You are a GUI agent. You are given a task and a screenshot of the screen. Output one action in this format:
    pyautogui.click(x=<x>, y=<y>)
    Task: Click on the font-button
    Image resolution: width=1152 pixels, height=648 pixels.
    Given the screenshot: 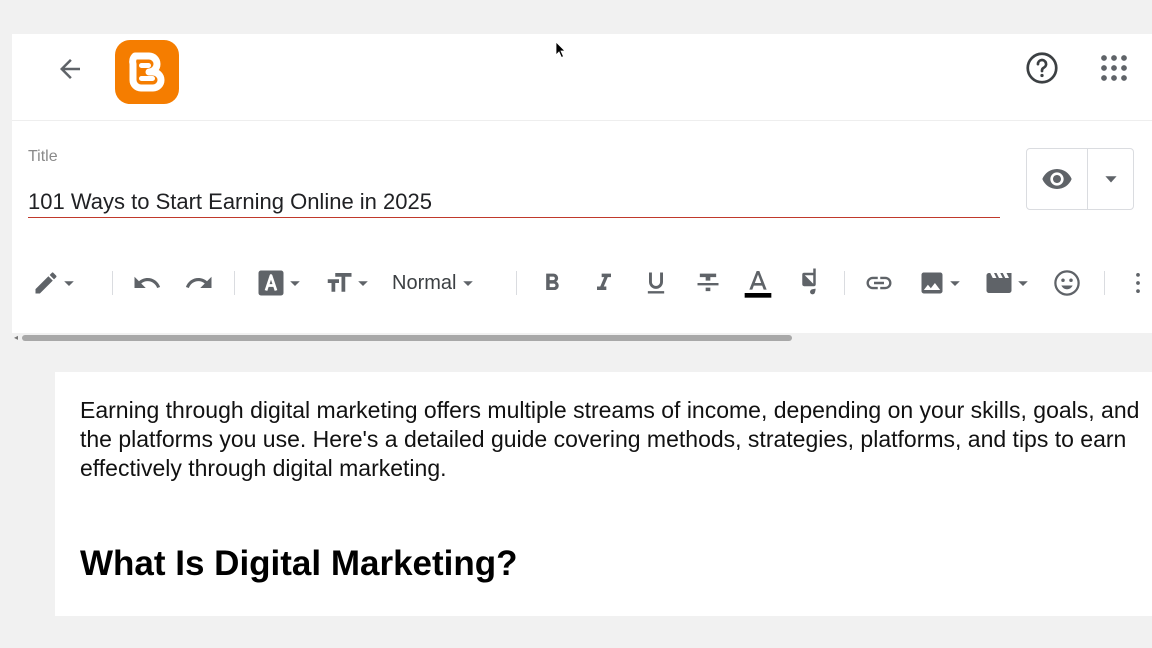 What is the action you would take?
    pyautogui.click(x=278, y=283)
    